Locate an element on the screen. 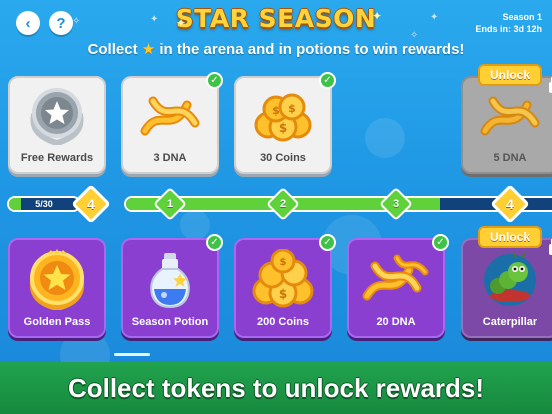 This screenshot has height=414, width=552. footer-banner: Collect tokens to unlock rewards! is located at coordinates (276, 388).